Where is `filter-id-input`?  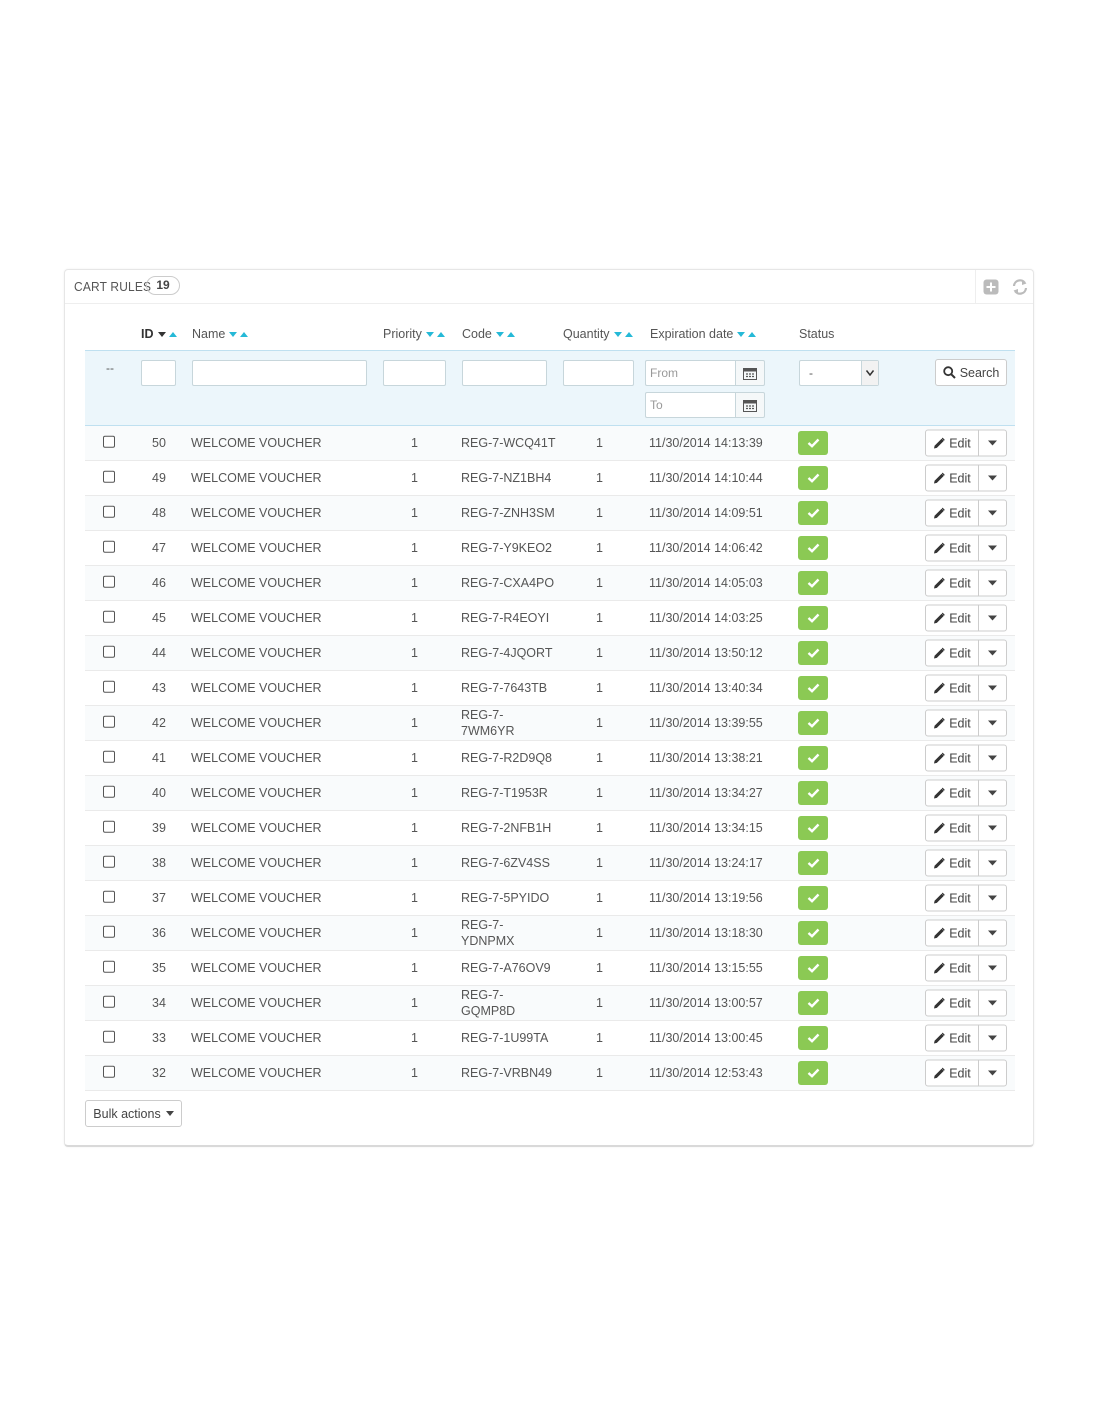
filter-id-input is located at coordinates (158, 373).